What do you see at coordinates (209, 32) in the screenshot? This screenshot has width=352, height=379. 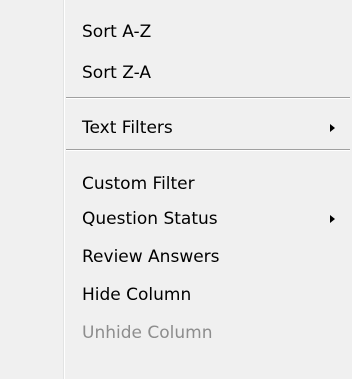 I see `menu-item-sort-a-z: Sort A-Z` at bounding box center [209, 32].